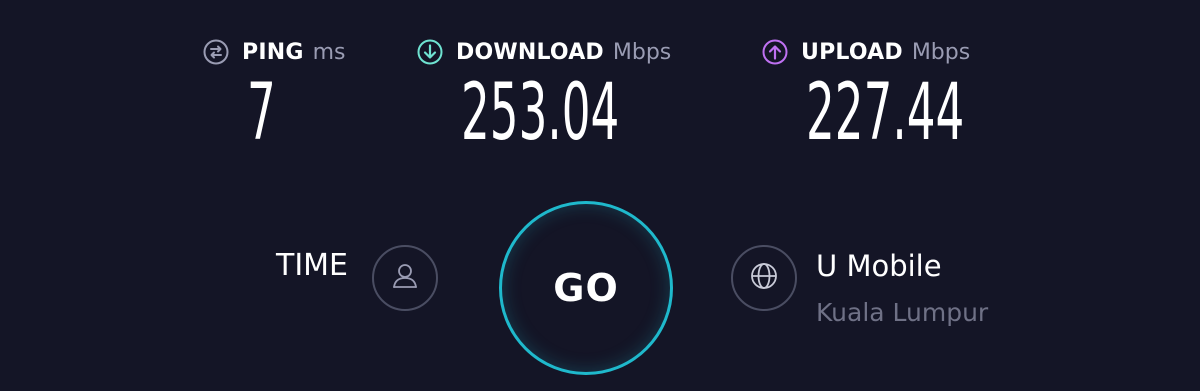  I want to click on download-header: DOWNLOAD Mbps, so click(543, 52).